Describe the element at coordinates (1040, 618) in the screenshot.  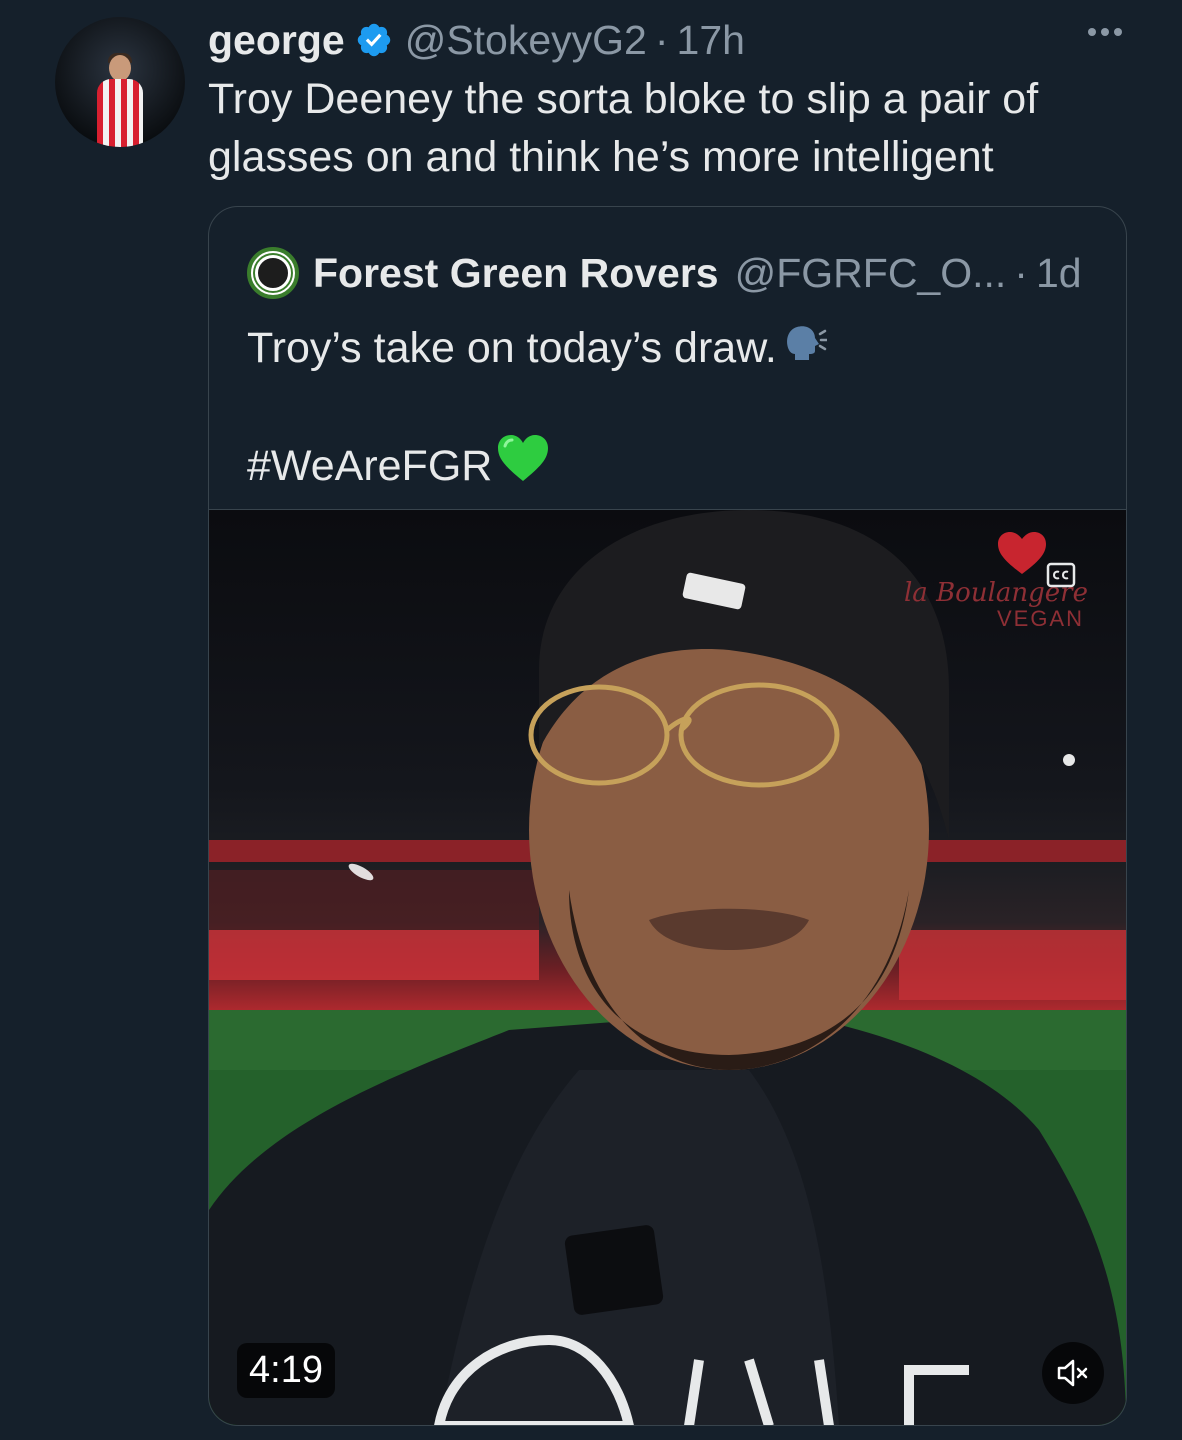
I see `watermark-sub: VEGAN` at that location.